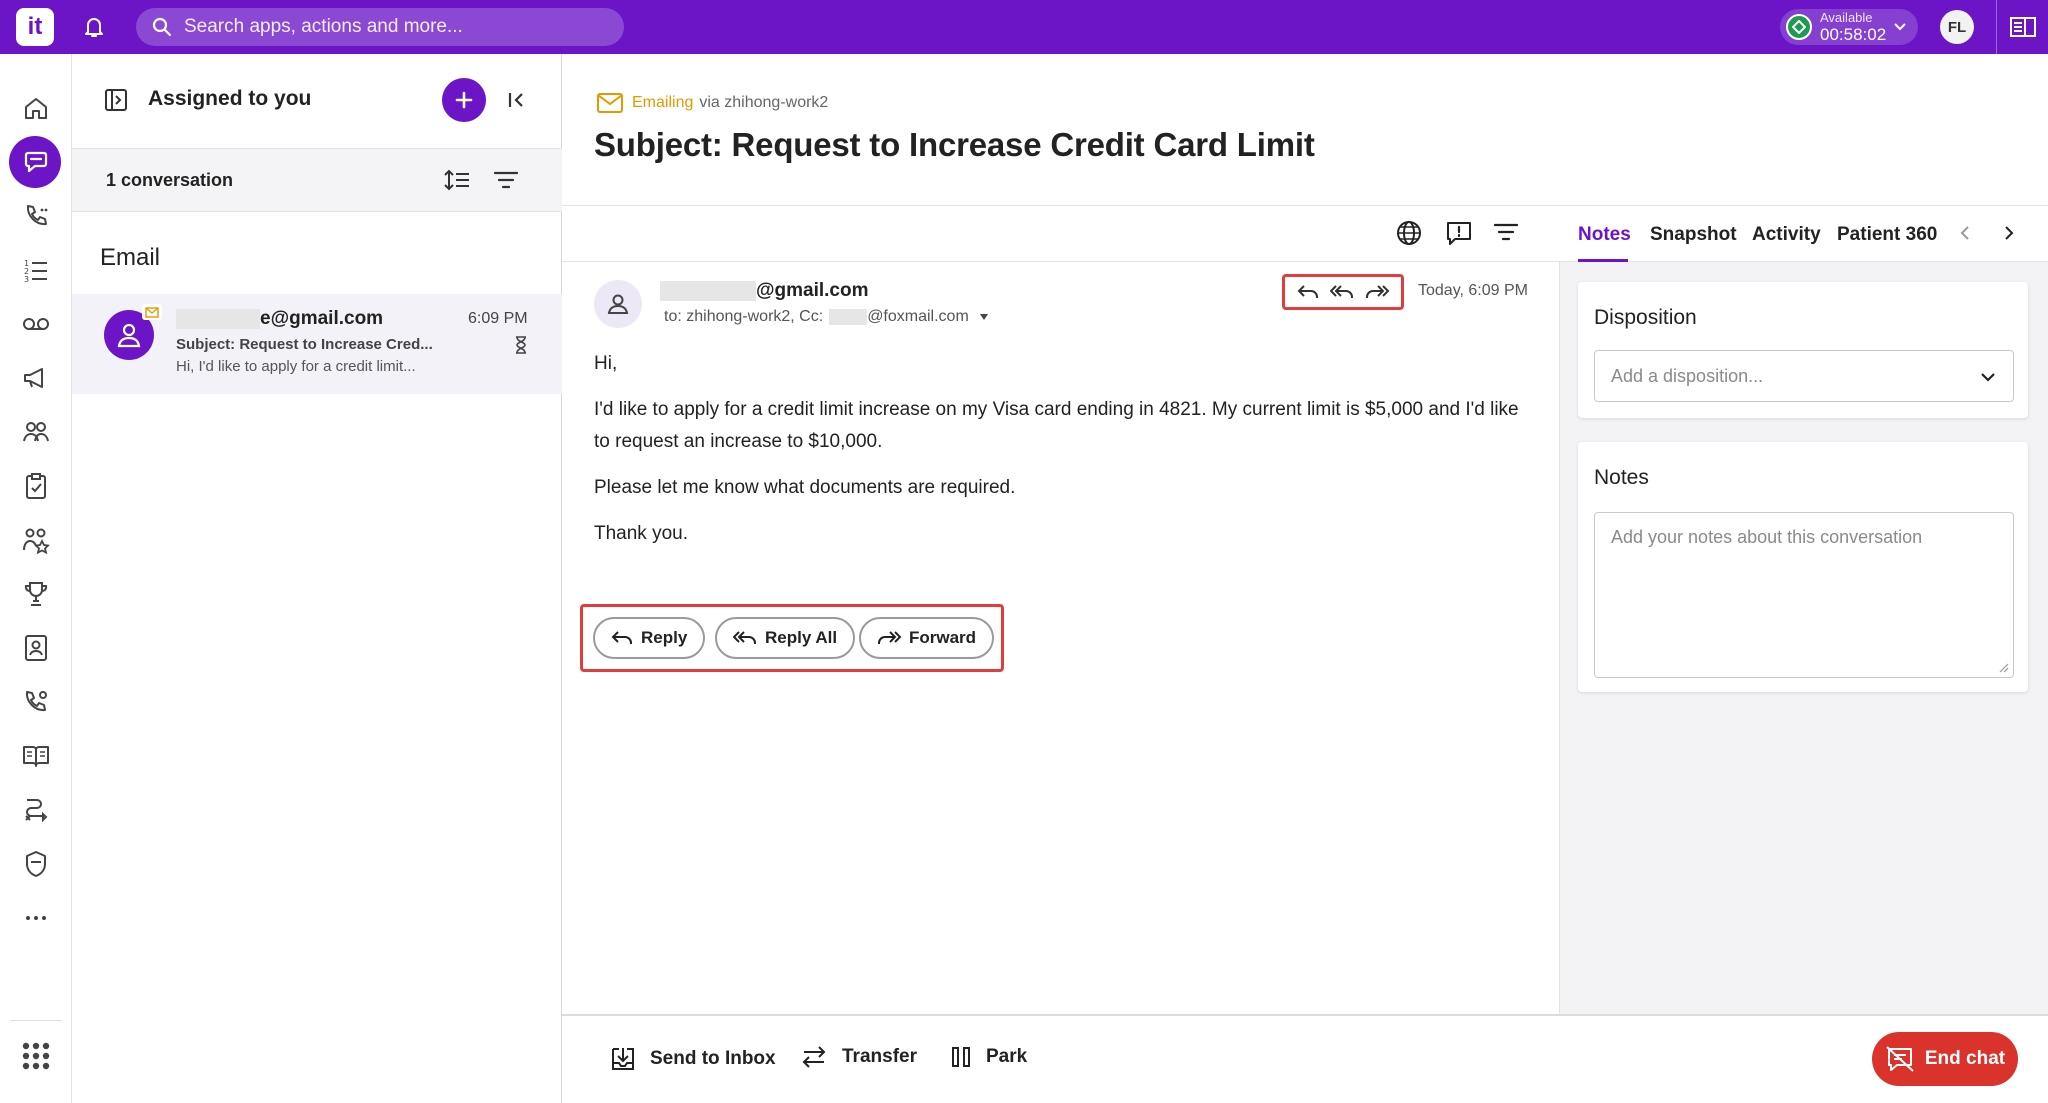  What do you see at coordinates (927, 638) in the screenshot?
I see `forward-button: Forward` at bounding box center [927, 638].